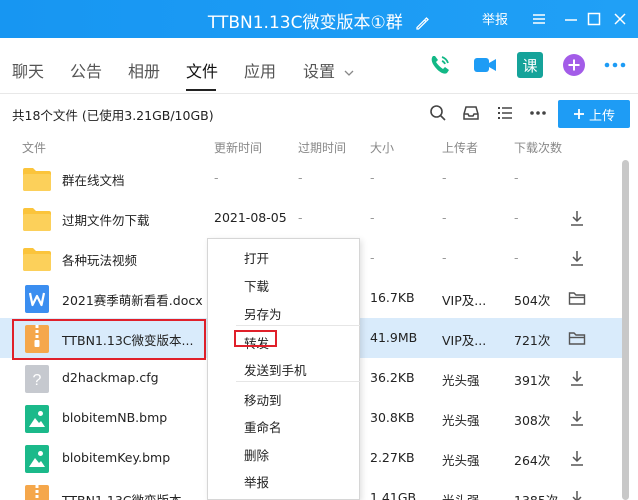 This screenshot has height=500, width=638. I want to click on list-view-icon, so click(505, 113).